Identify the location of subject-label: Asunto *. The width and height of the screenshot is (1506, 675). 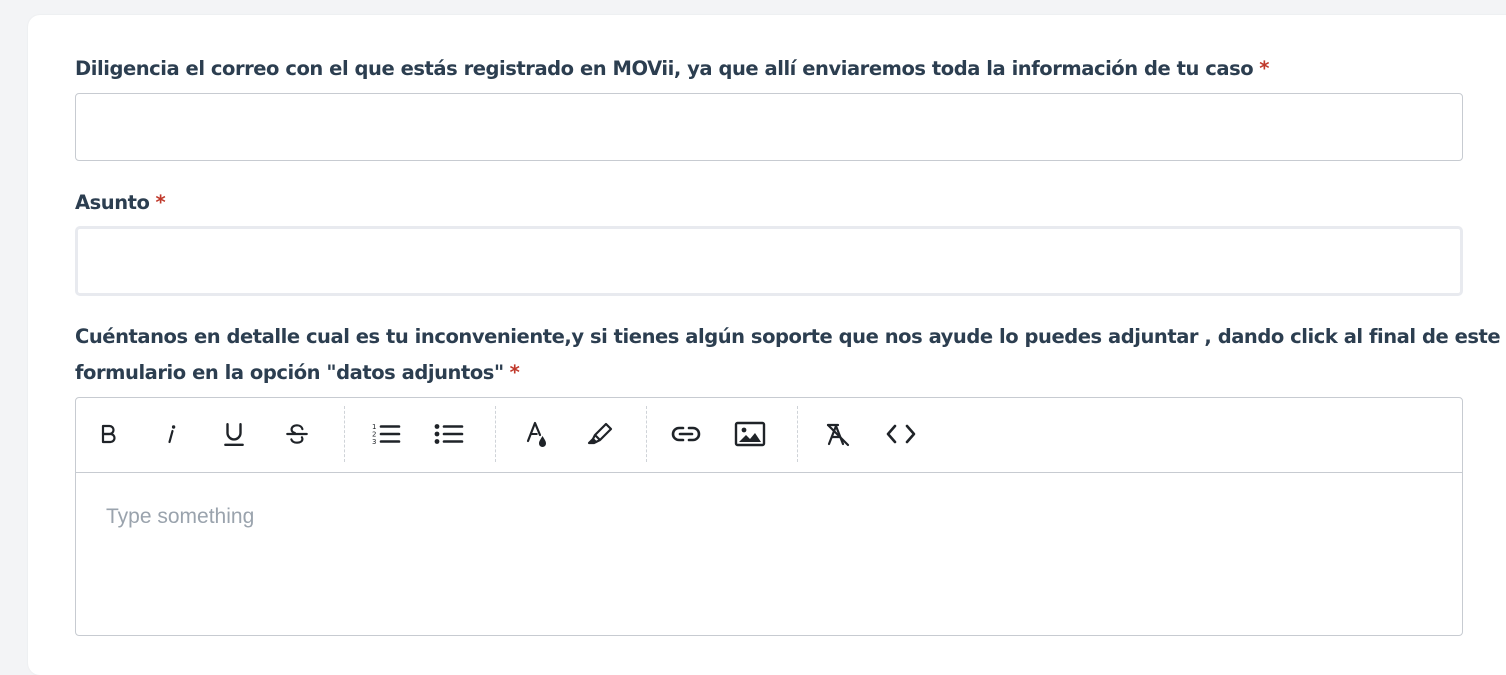
(120, 203).